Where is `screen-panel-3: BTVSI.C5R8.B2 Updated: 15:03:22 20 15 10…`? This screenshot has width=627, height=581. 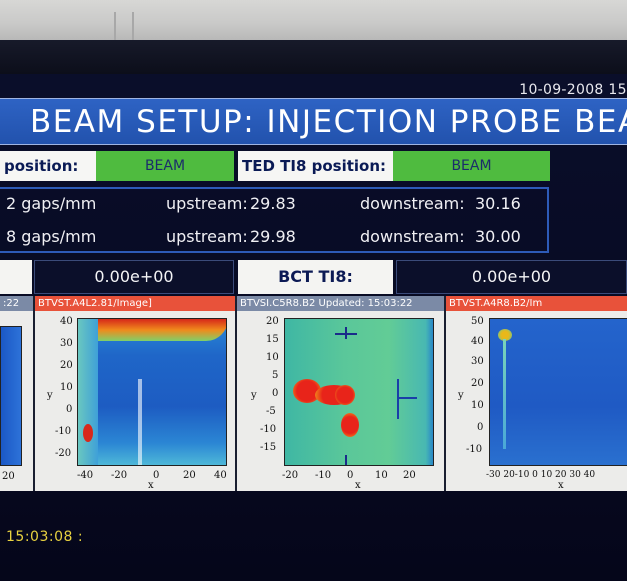 screen-panel-3: BTVSI.C5R8.B2 Updated: 15:03:22 20 15 10… is located at coordinates (340, 393).